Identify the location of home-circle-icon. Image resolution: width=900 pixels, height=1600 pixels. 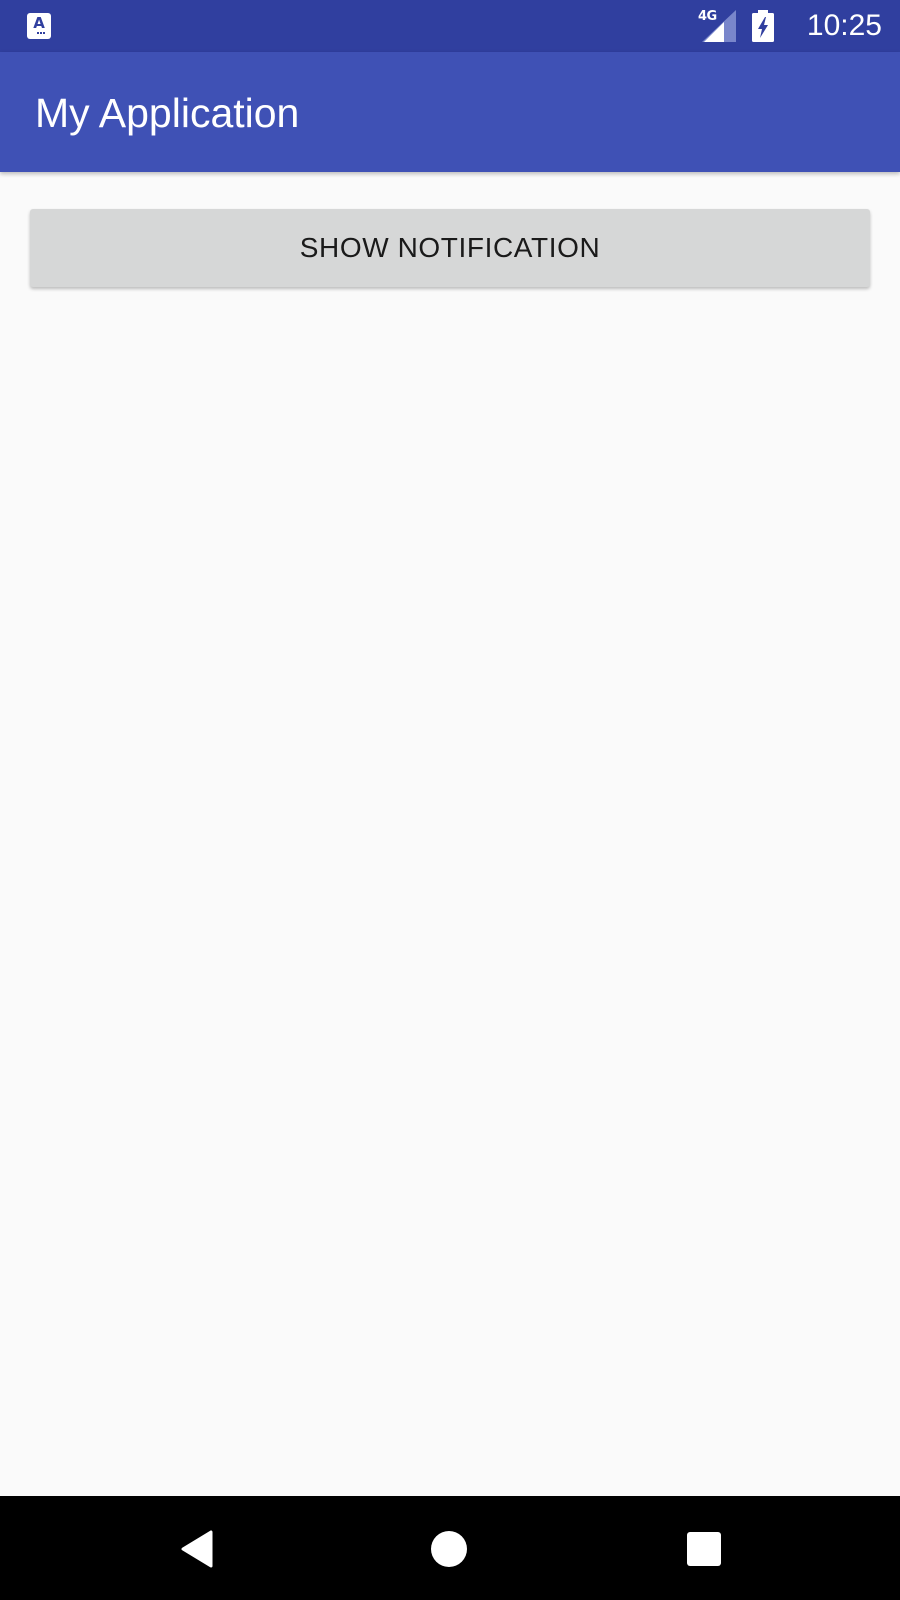
(449, 1549).